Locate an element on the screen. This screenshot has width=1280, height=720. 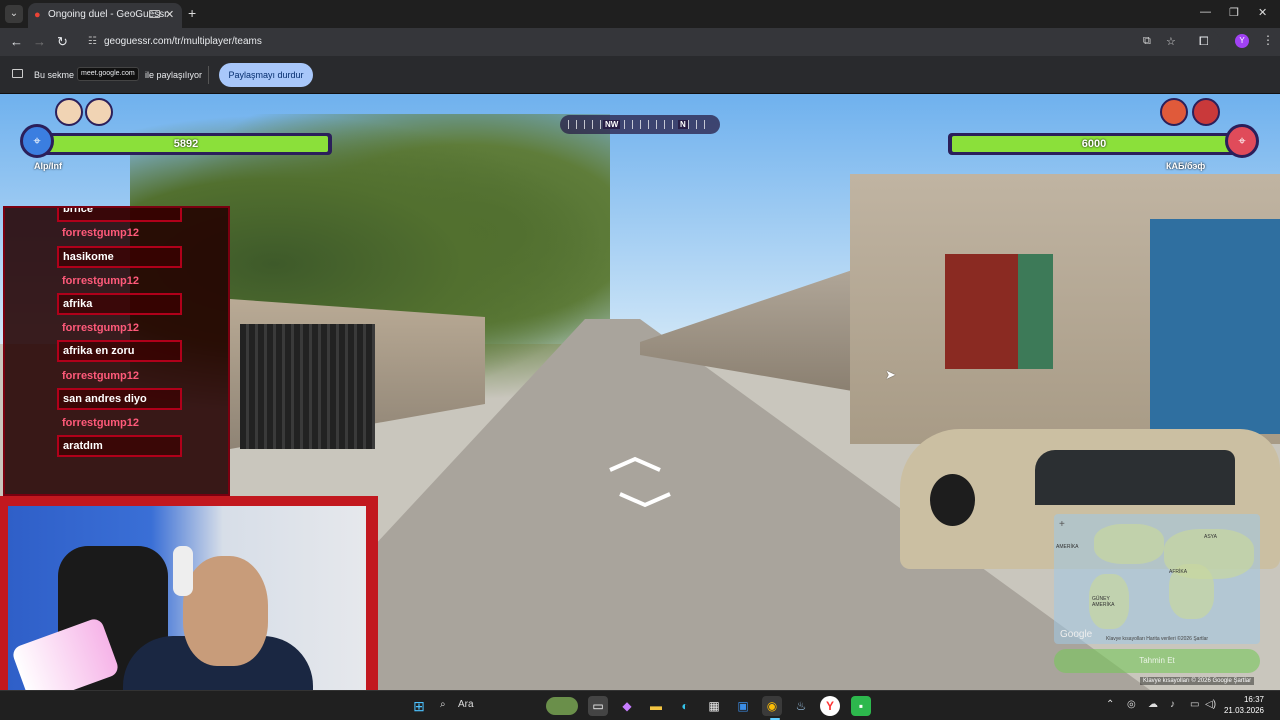
search-icon: ⌕ is located at coordinates (443, 704).